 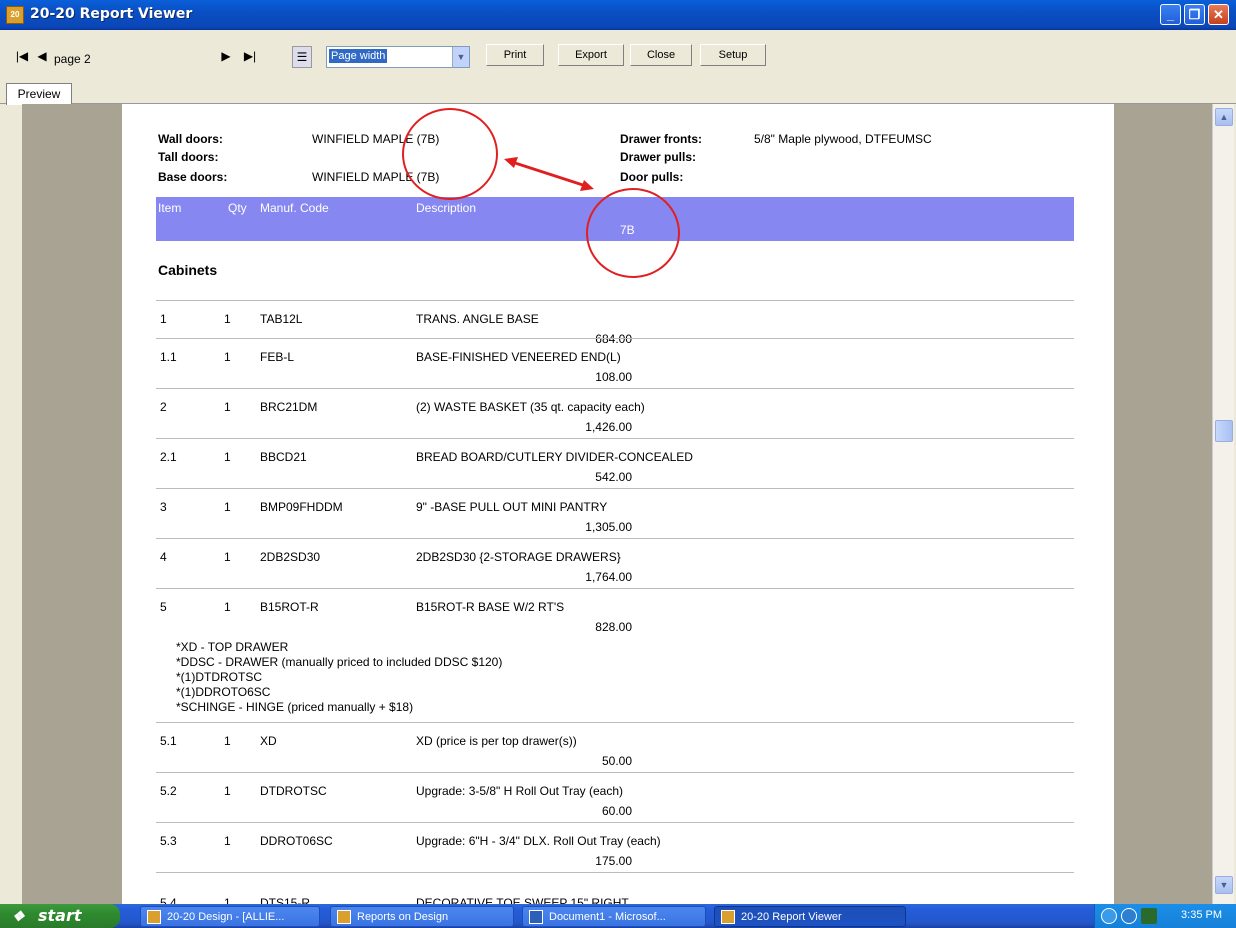 I want to click on tray-app-icon, so click(x=1149, y=916).